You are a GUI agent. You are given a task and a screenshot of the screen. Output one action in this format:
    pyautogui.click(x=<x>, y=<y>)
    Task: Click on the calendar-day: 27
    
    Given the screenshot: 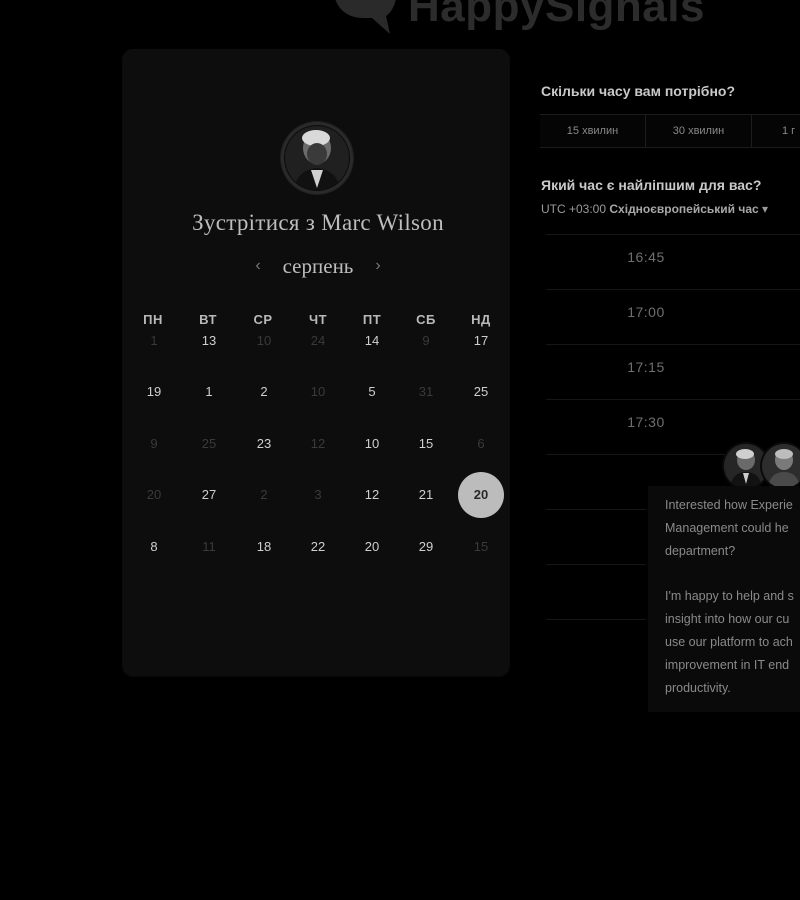 What is the action you would take?
    pyautogui.click(x=209, y=495)
    